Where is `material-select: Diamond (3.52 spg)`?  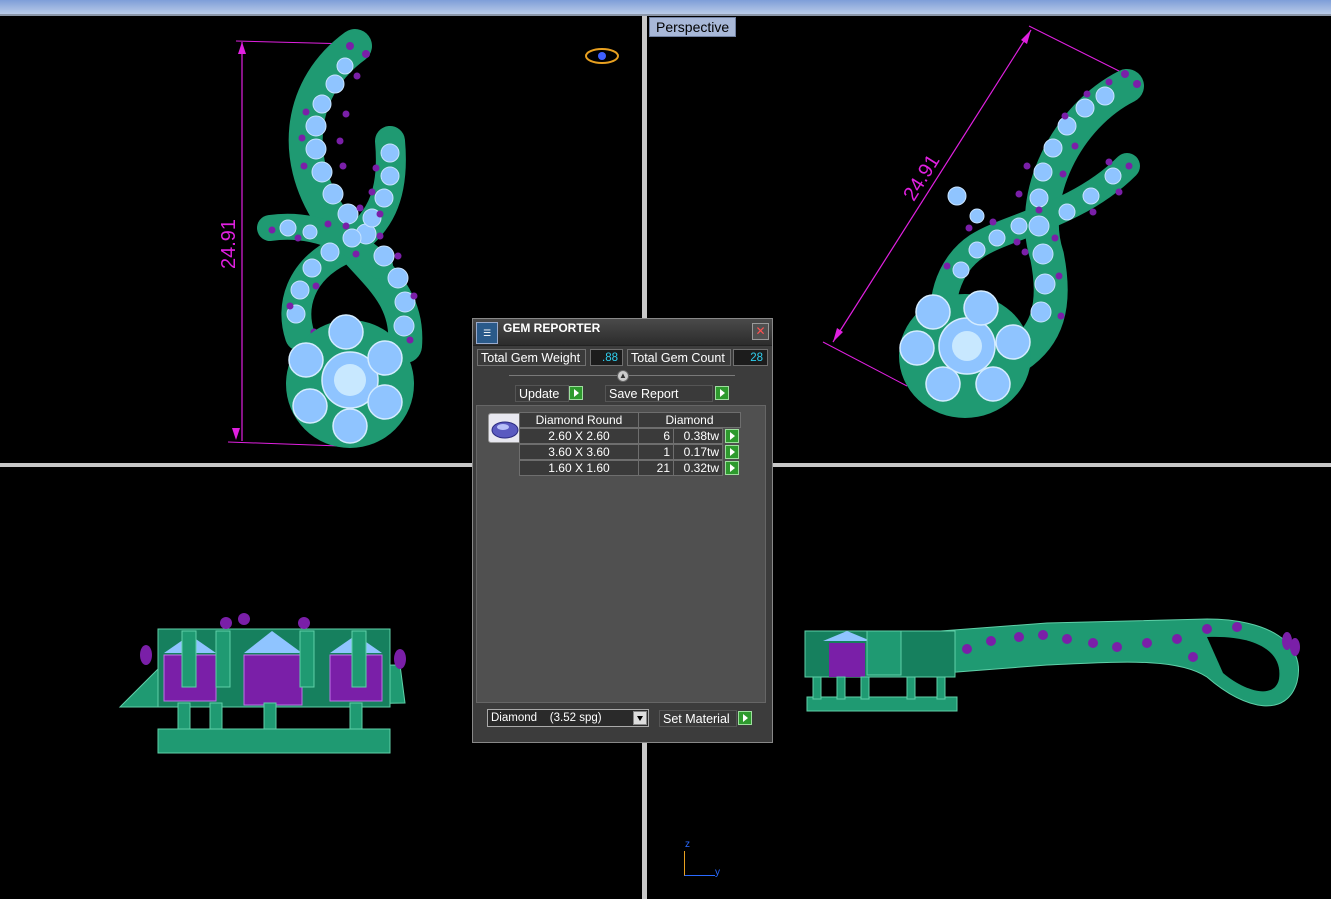
material-select: Diamond (3.52 spg) is located at coordinates (568, 718).